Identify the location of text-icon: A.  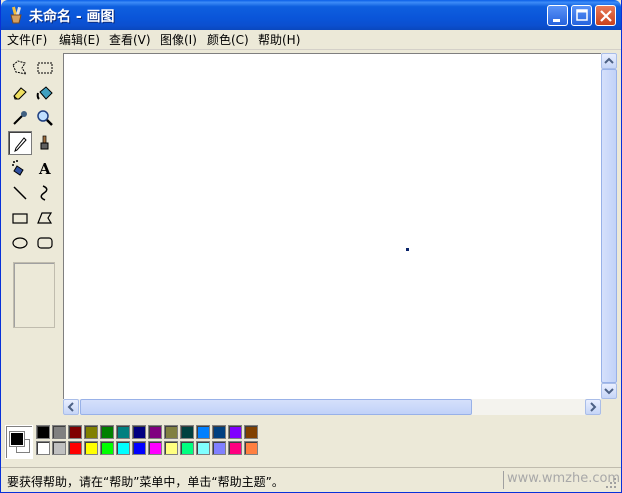
(44, 168).